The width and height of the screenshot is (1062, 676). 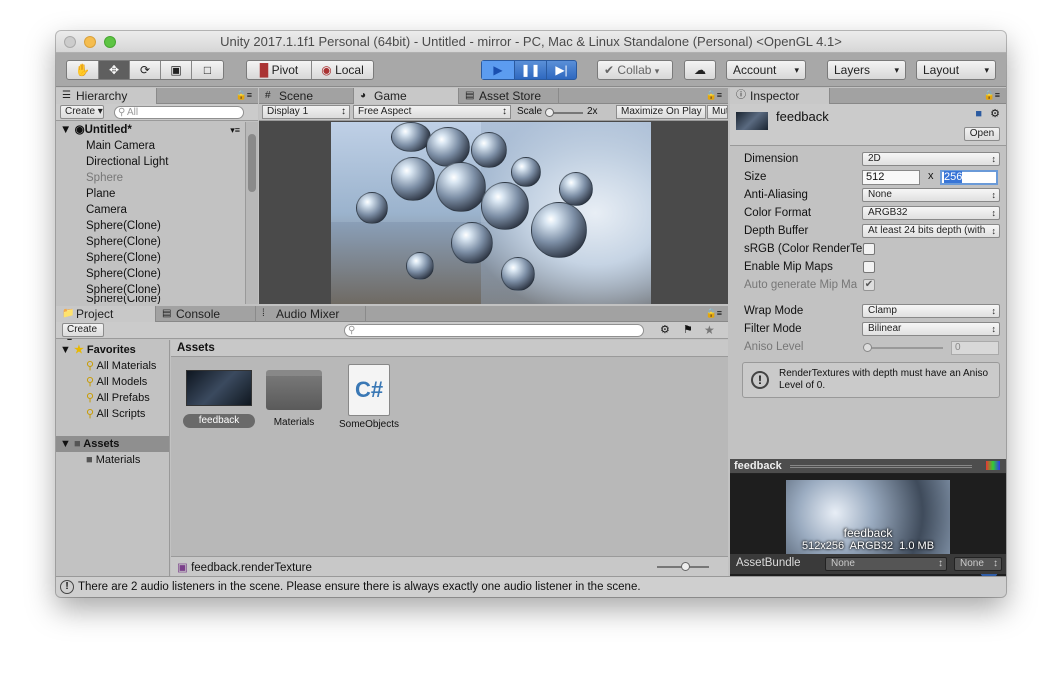 I want to click on hierarchy-item: Main Camera, so click(x=120, y=146).